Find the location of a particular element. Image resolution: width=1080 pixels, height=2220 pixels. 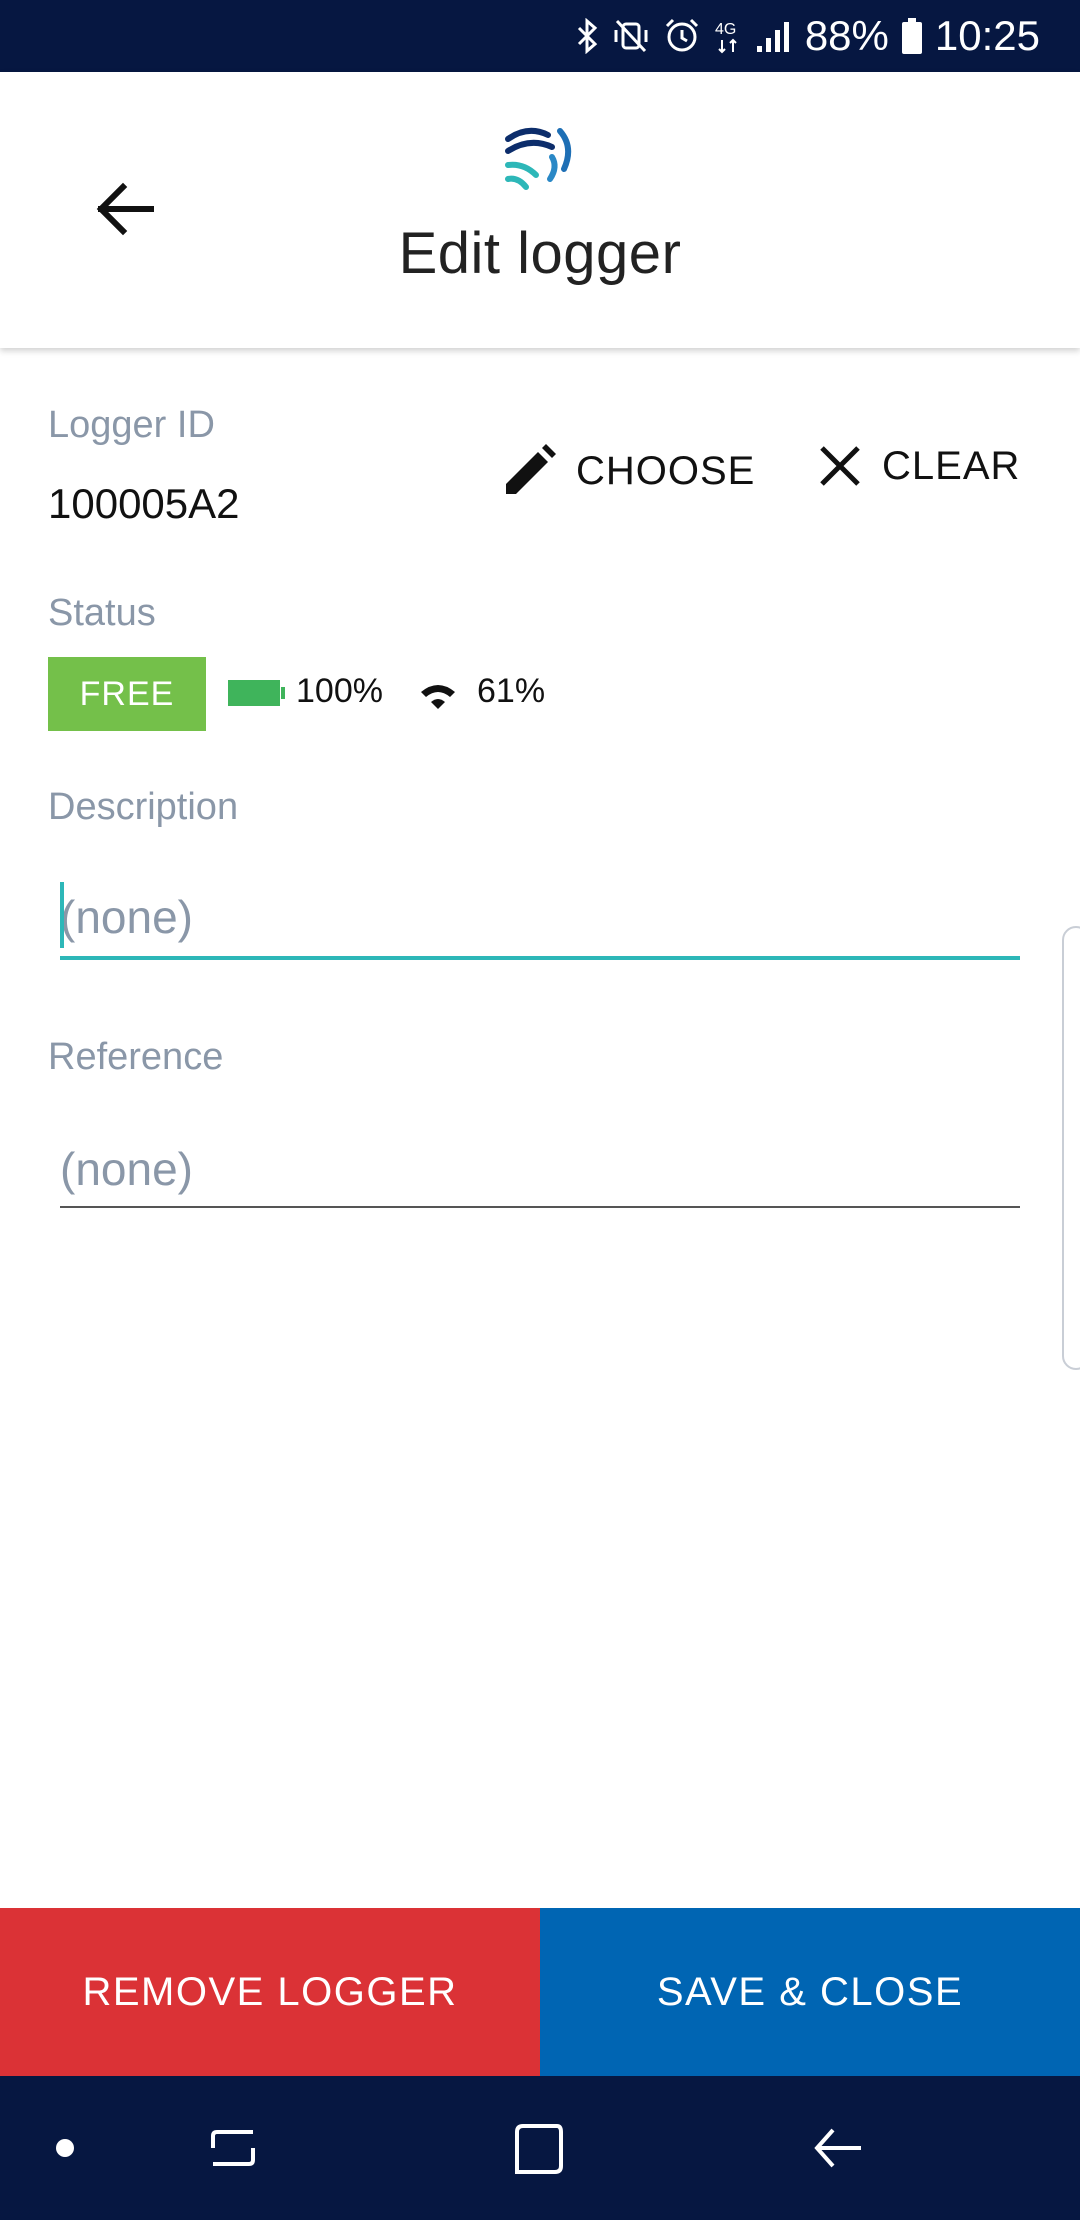

close-icon is located at coordinates (840, 466).